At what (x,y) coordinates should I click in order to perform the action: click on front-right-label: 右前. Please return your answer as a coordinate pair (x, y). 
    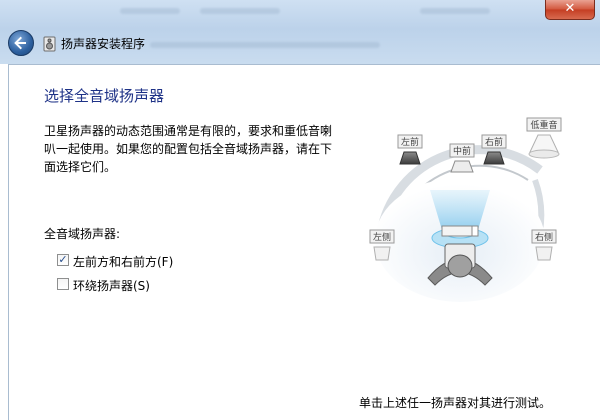
    Looking at the image, I should click on (494, 142).